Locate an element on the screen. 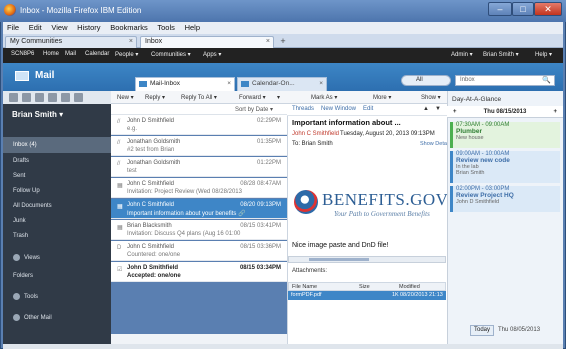 The height and width of the screenshot is (349, 566). sidebar-item-junk: Junk is located at coordinates (57, 221).